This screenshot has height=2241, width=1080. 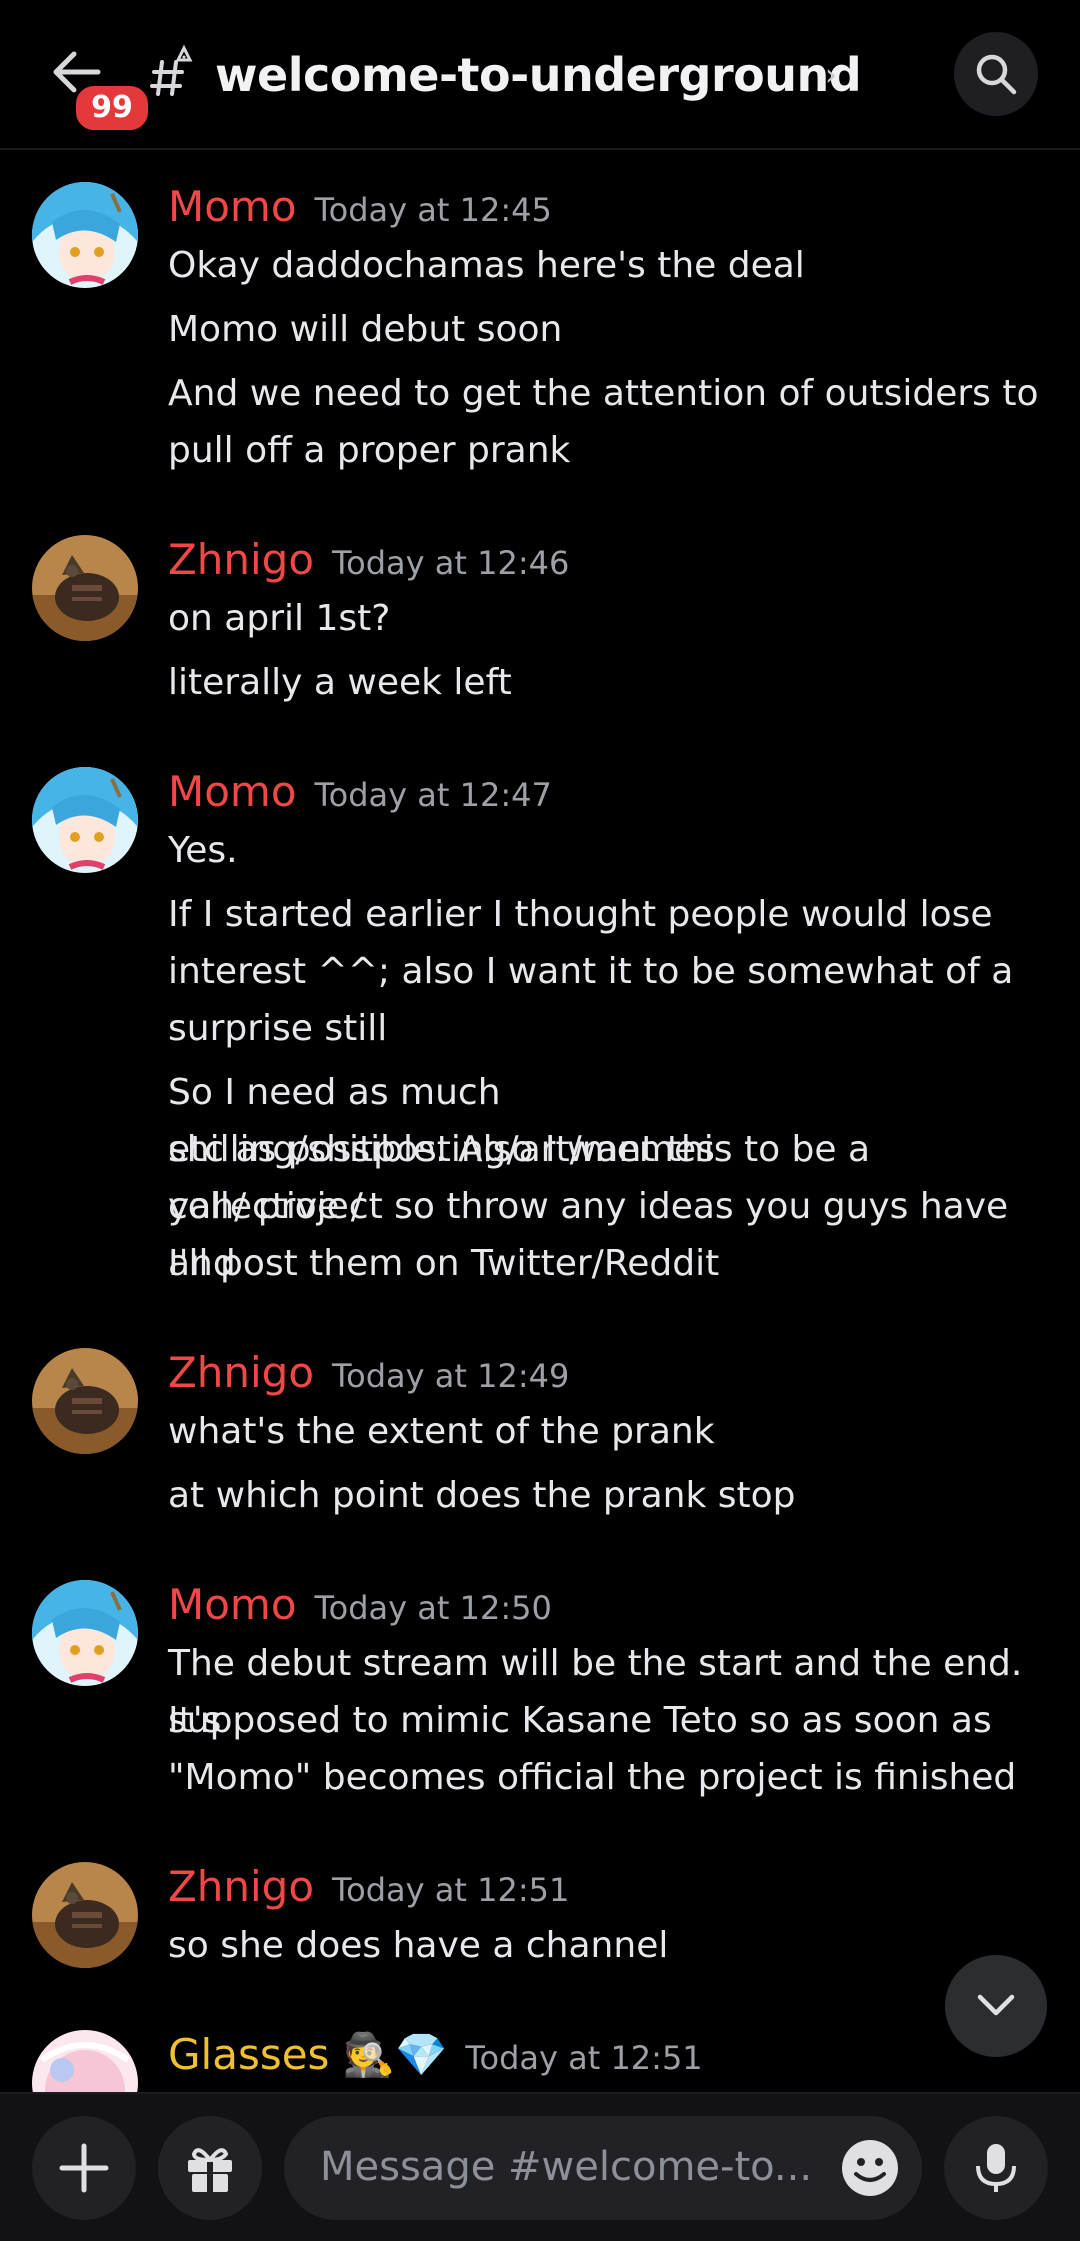 I want to click on gift-icon, so click(x=210, y=2170).